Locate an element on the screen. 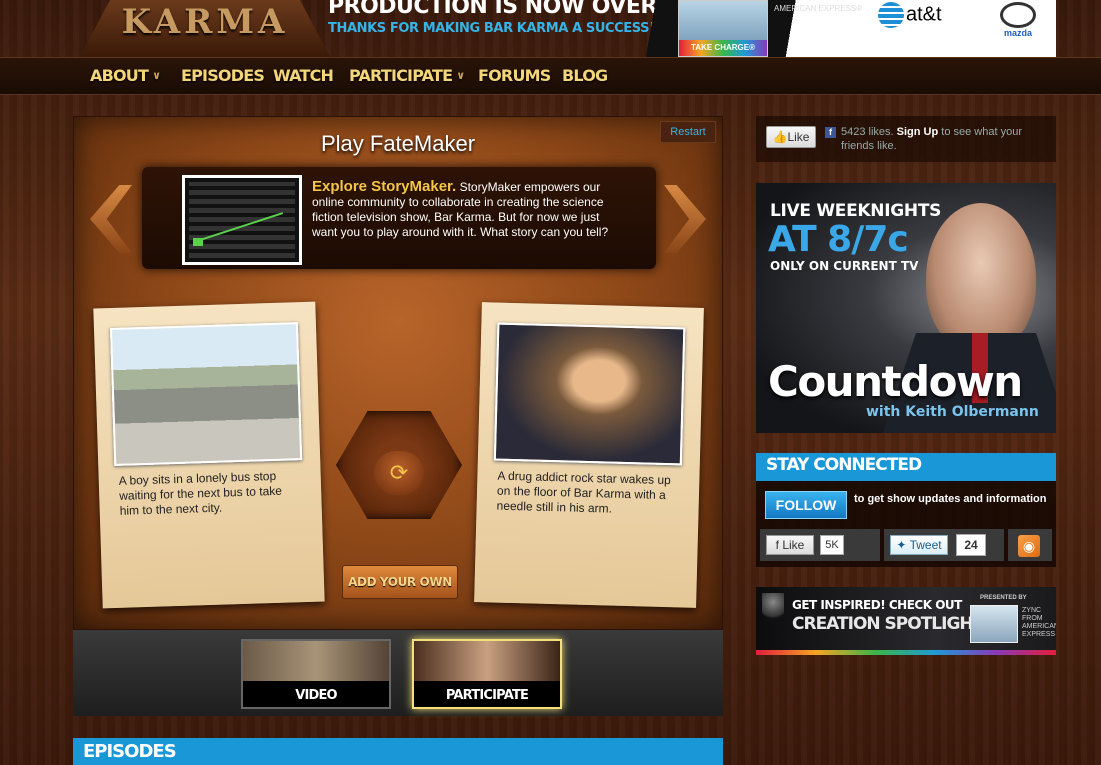 Image resolution: width=1101 pixels, height=765 pixels. nav-blog: BLOG is located at coordinates (585, 75).